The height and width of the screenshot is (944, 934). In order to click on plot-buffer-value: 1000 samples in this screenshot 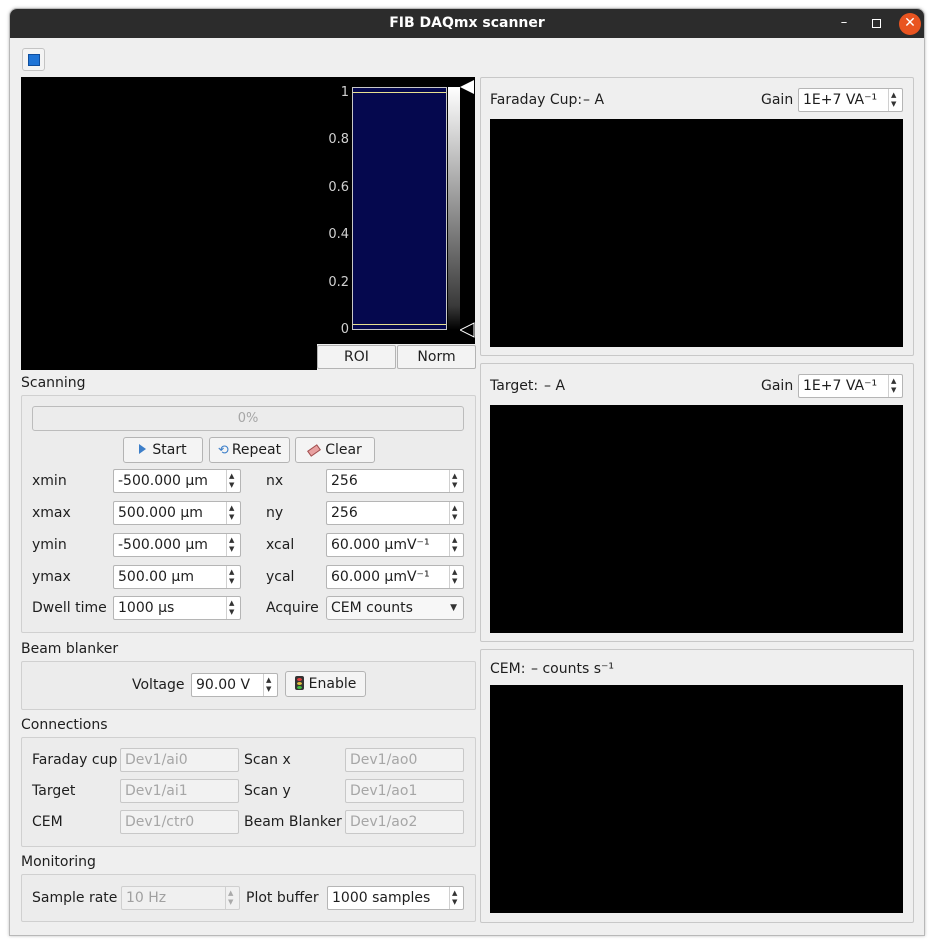, I will do `click(381, 898)`.